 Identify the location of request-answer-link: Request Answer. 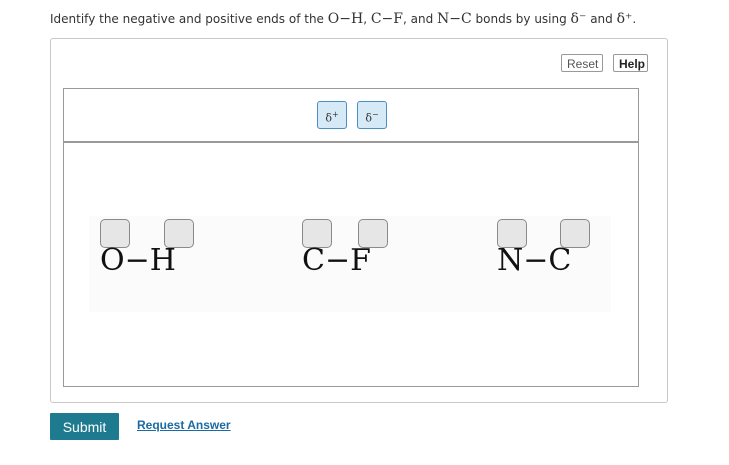
(184, 425).